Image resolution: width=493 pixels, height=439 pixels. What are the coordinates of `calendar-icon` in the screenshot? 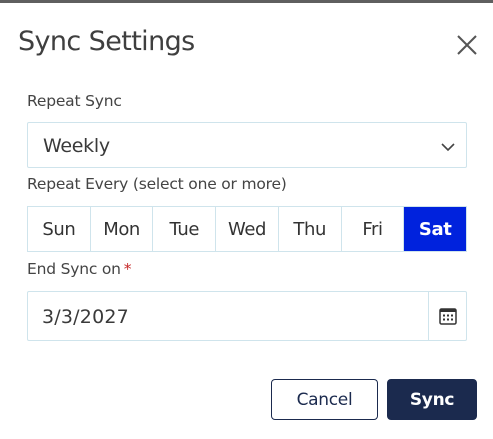 It's located at (448, 316).